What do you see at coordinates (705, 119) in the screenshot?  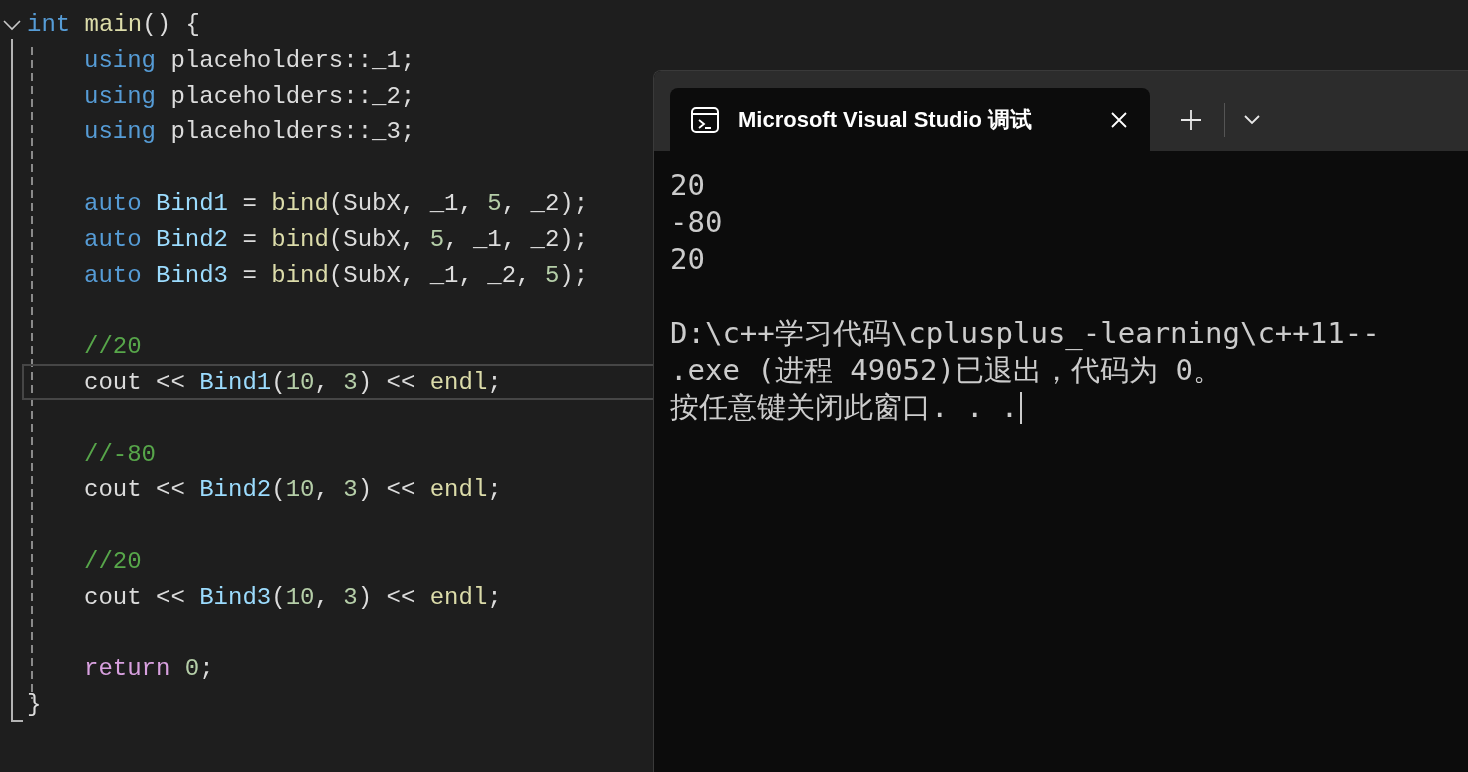 I see `console-icon` at bounding box center [705, 119].